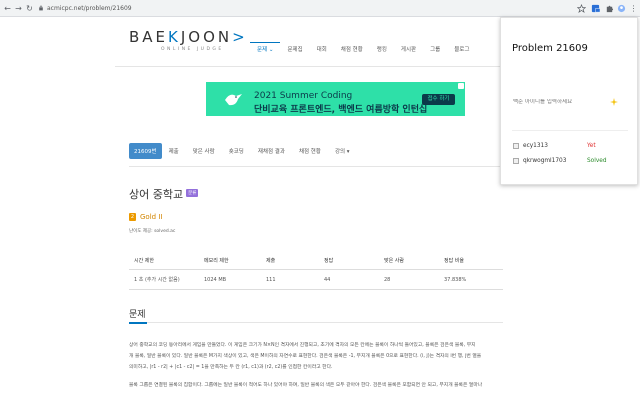 The width and height of the screenshot is (640, 400). I want to click on nav-item-status: 채점 현황, so click(352, 49).